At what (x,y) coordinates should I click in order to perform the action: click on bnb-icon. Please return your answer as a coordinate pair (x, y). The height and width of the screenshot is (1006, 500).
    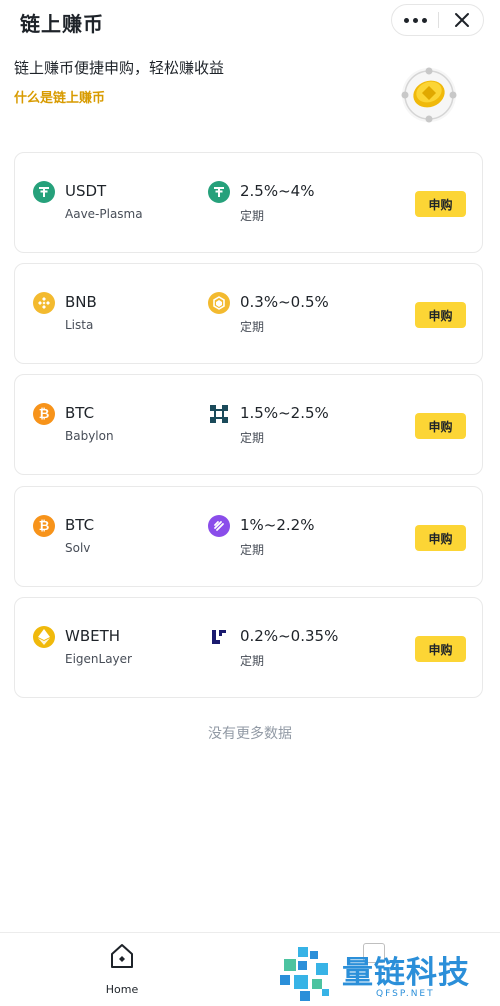
    Looking at the image, I should click on (44, 303).